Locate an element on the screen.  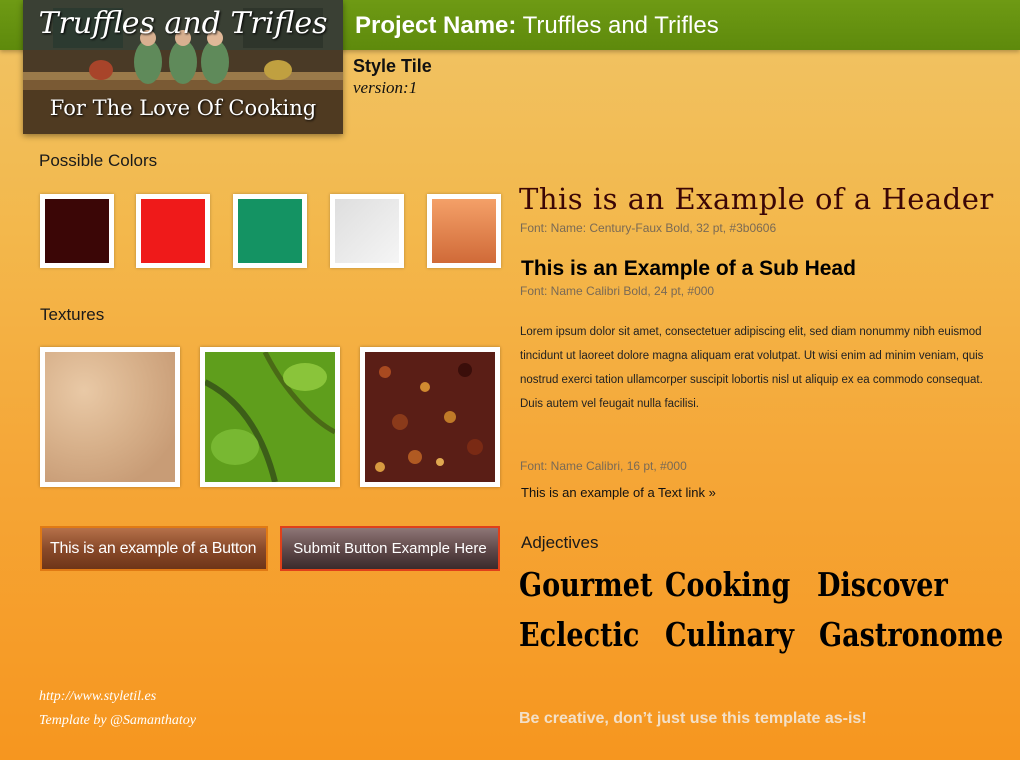
project-name-heading: Project Name: Truffles and Trifles is located at coordinates (537, 26).